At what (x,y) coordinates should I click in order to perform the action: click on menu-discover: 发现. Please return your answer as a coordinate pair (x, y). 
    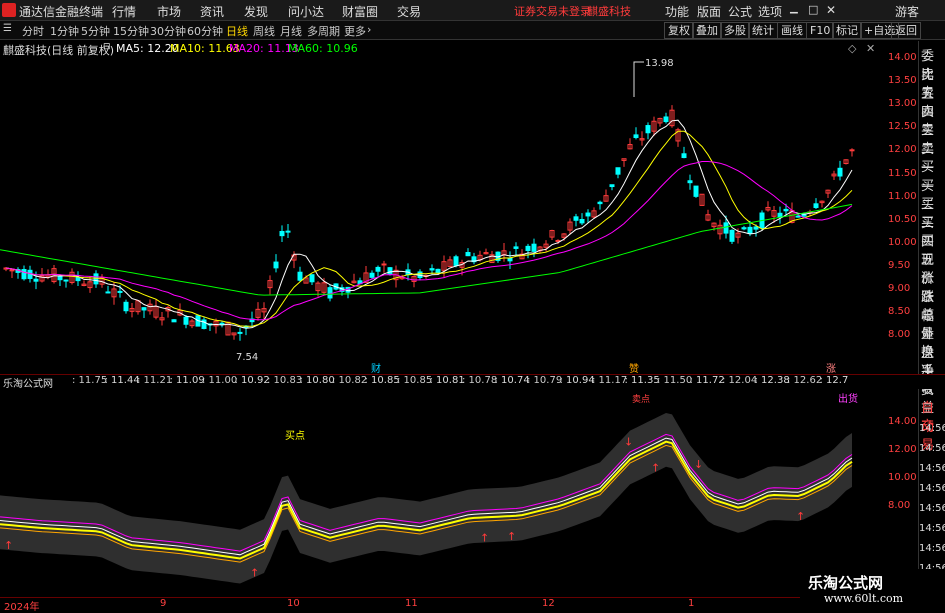
    Looking at the image, I should click on (256, 11).